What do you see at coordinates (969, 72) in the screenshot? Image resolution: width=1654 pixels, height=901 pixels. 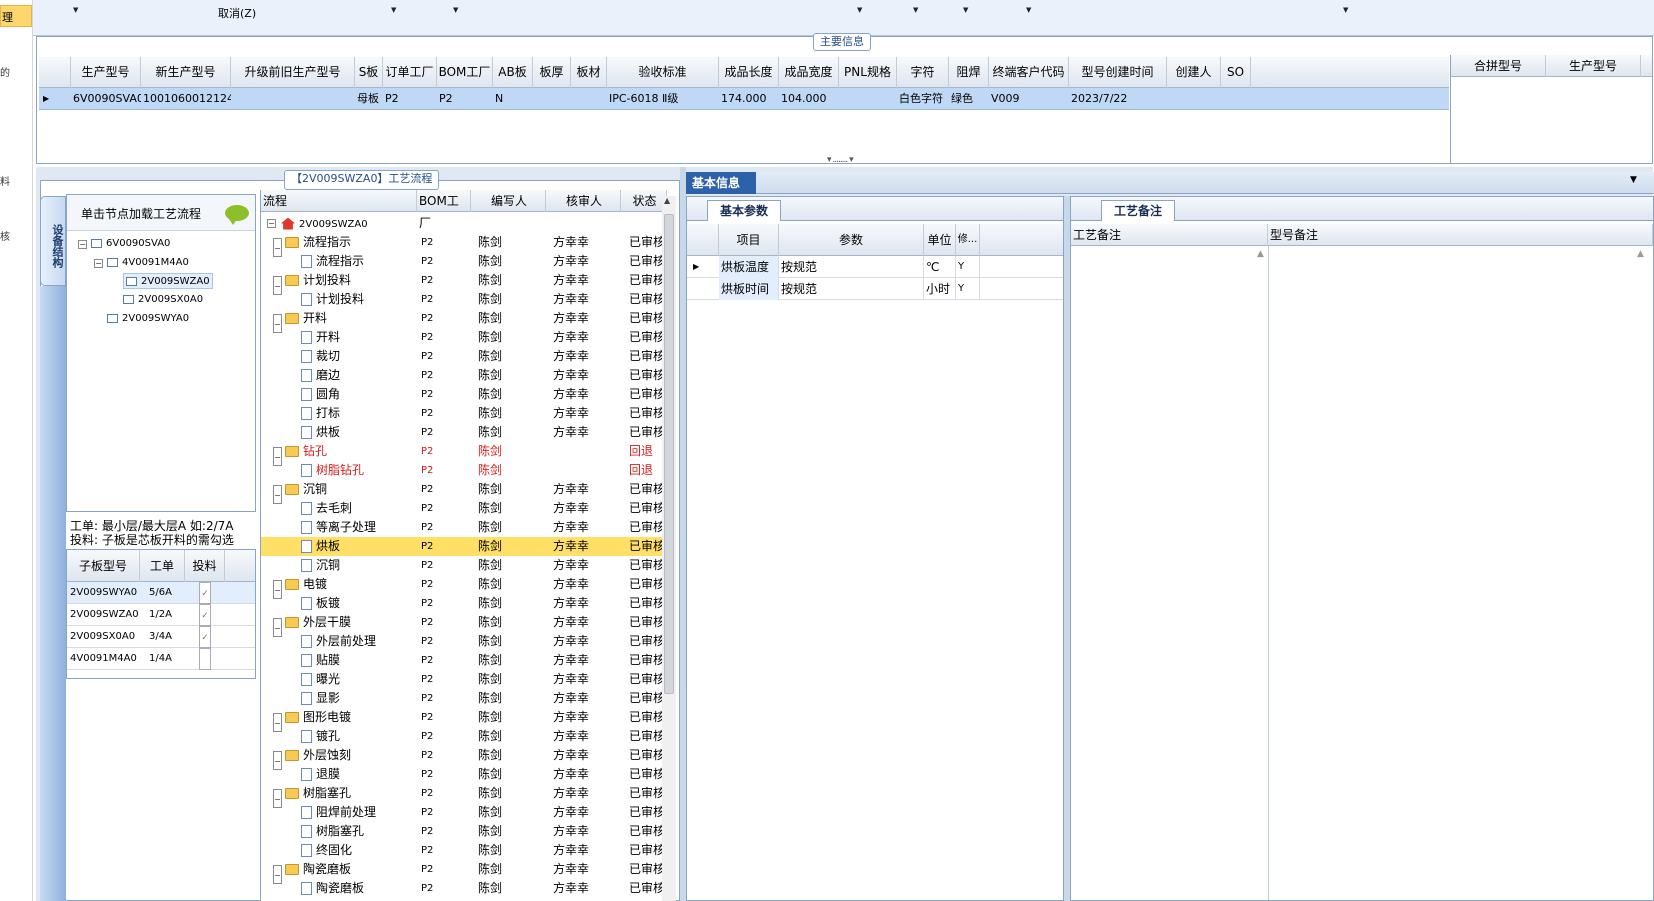 I see `column-header: 阻焊` at bounding box center [969, 72].